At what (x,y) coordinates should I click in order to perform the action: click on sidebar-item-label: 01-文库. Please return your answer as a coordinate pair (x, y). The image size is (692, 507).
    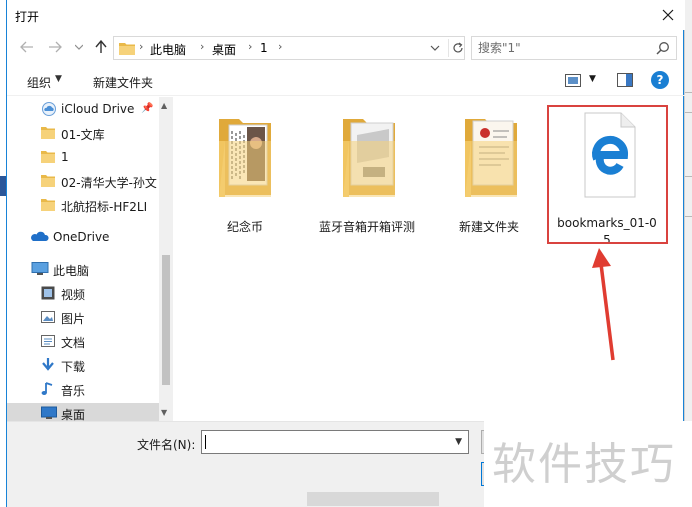
    Looking at the image, I should click on (83, 135).